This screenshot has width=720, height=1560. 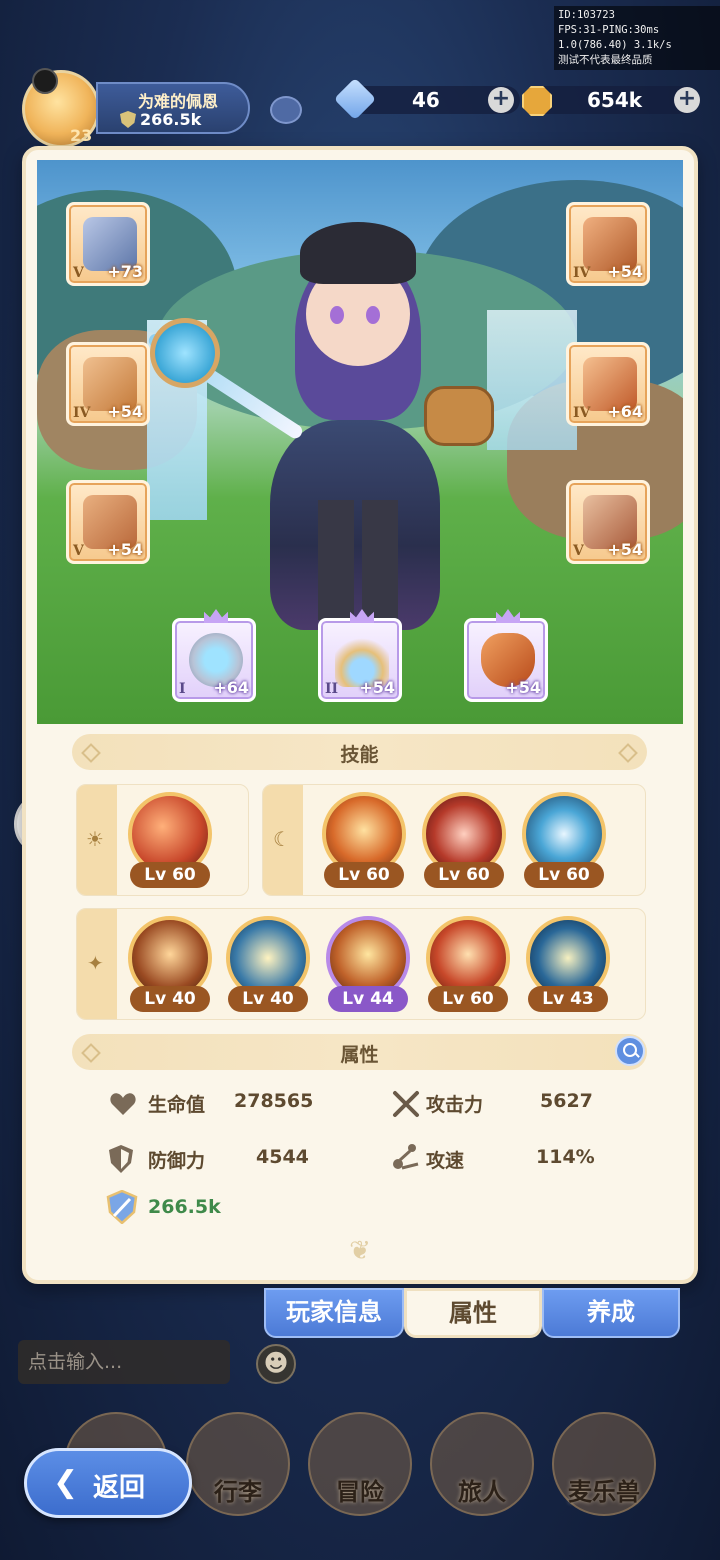 I want to click on skills-header: 技能, so click(x=359, y=752).